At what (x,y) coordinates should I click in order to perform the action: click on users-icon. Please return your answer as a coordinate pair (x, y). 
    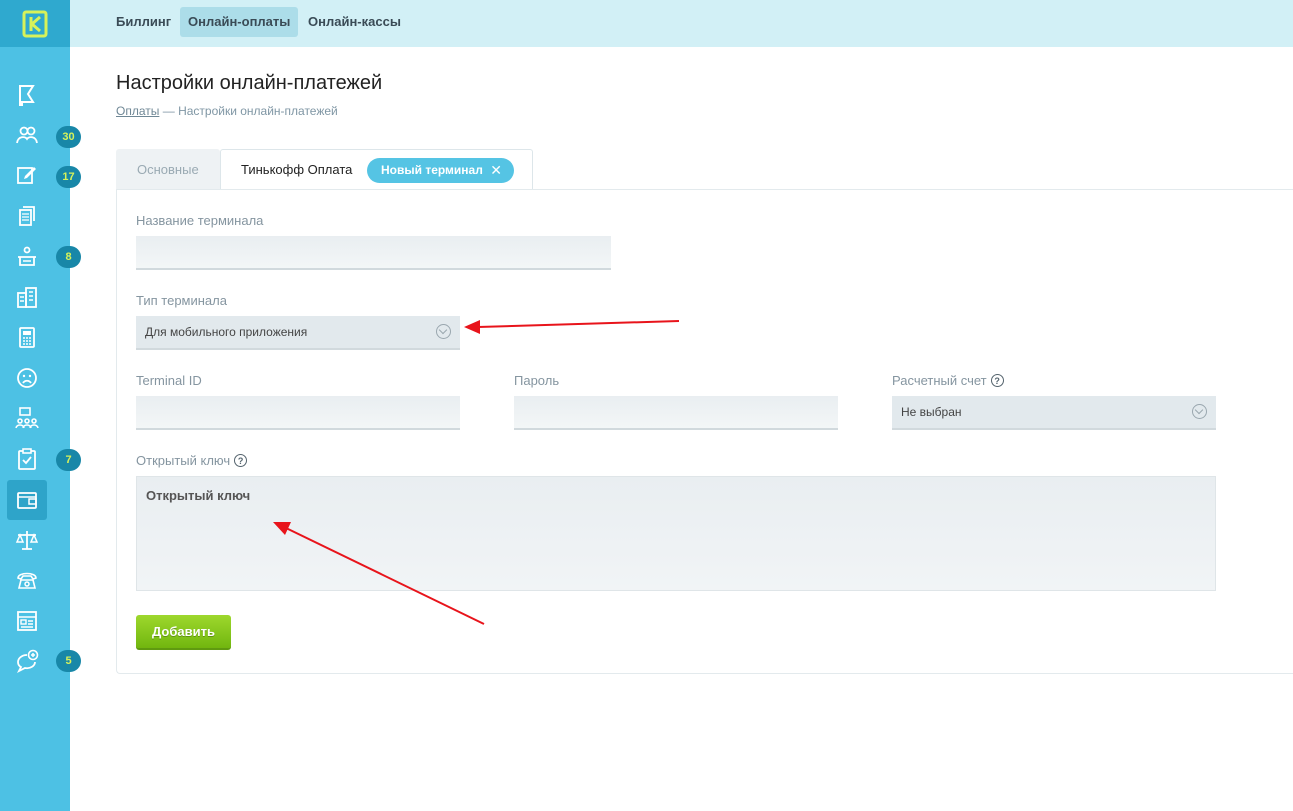
    Looking at the image, I should click on (27, 135).